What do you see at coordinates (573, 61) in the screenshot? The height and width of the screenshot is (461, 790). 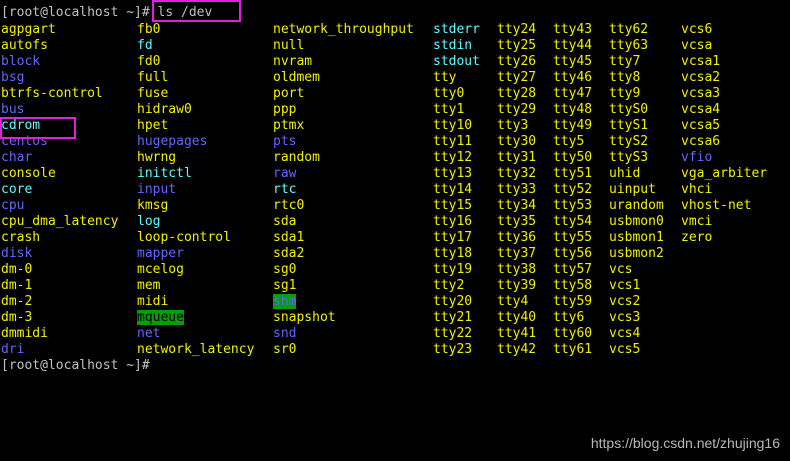 I see `dev-entry-tty45: tty45` at bounding box center [573, 61].